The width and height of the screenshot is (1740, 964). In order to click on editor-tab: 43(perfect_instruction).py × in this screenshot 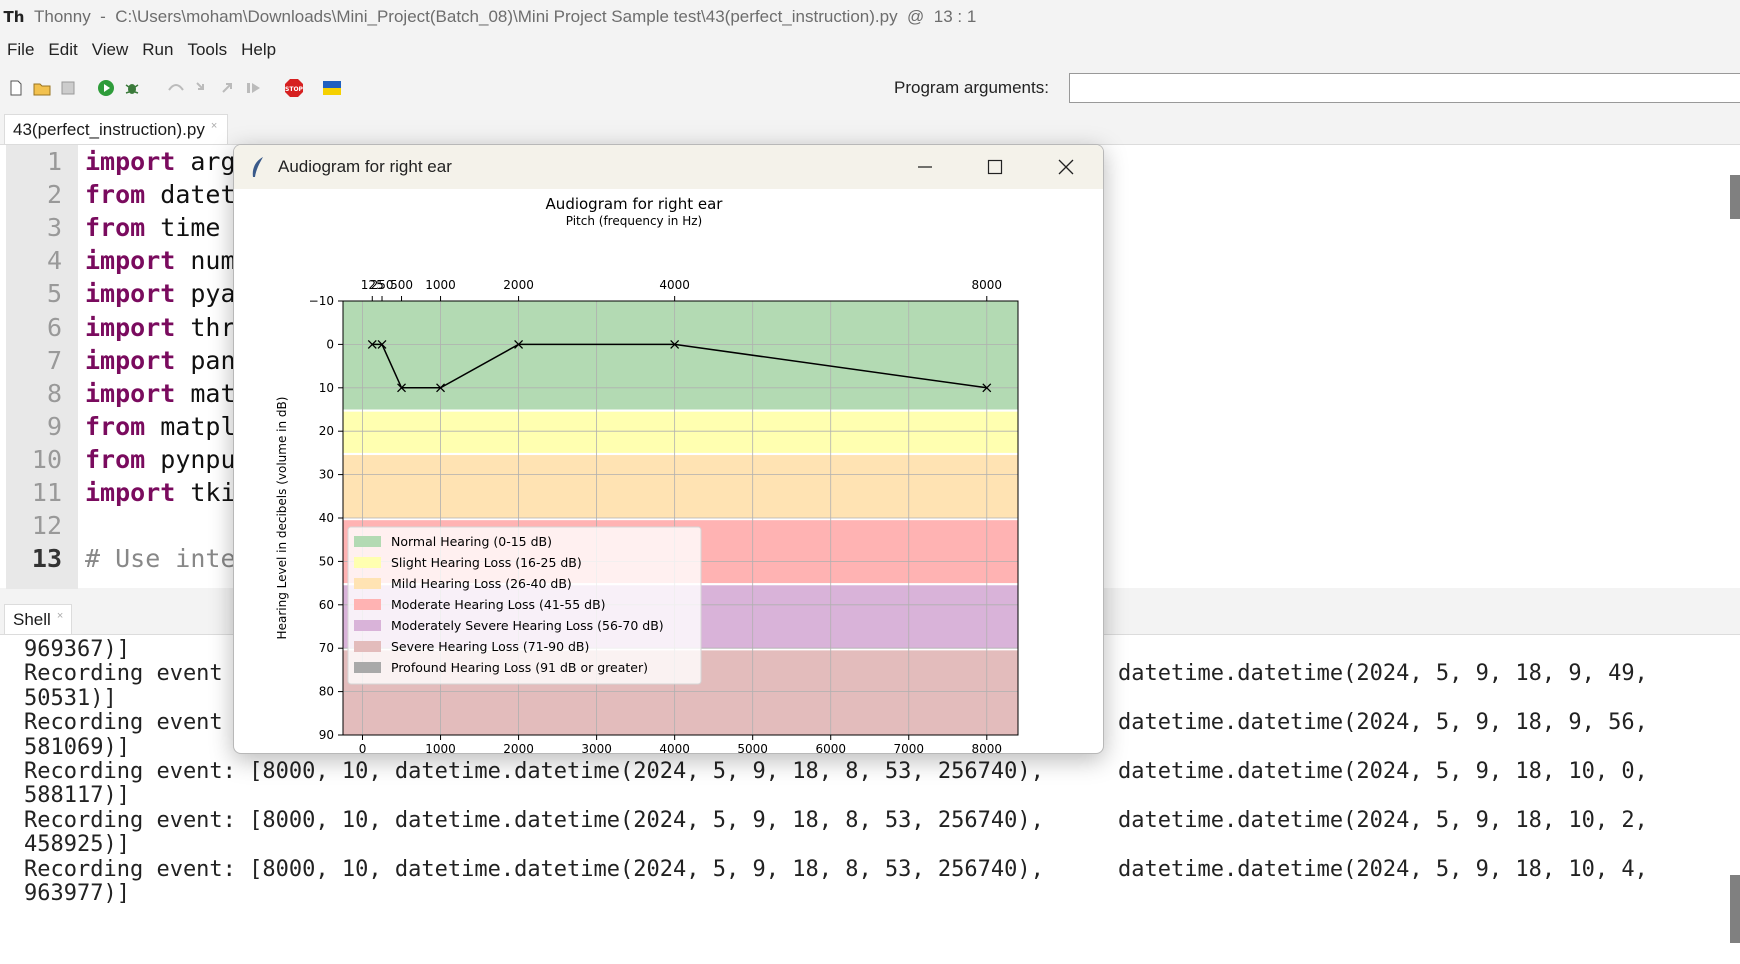, I will do `click(116, 129)`.